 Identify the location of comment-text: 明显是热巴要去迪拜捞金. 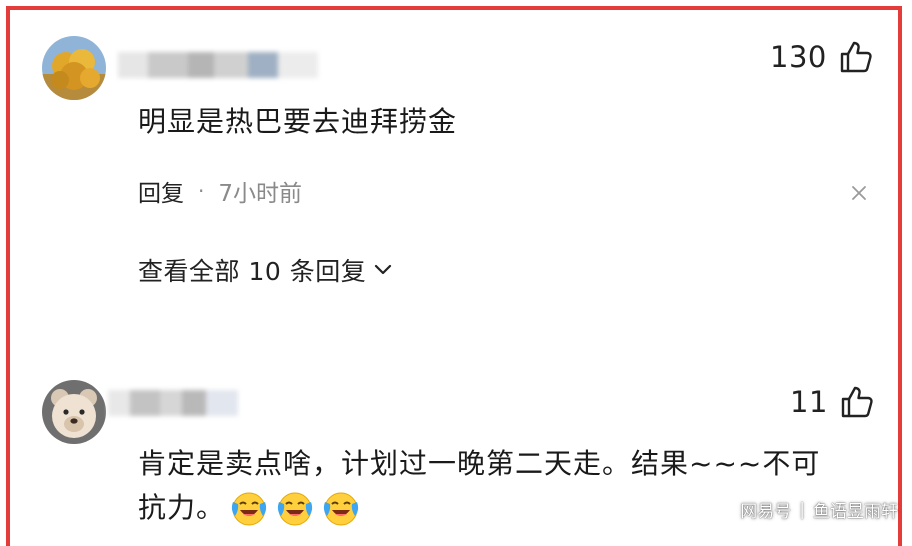
(297, 122).